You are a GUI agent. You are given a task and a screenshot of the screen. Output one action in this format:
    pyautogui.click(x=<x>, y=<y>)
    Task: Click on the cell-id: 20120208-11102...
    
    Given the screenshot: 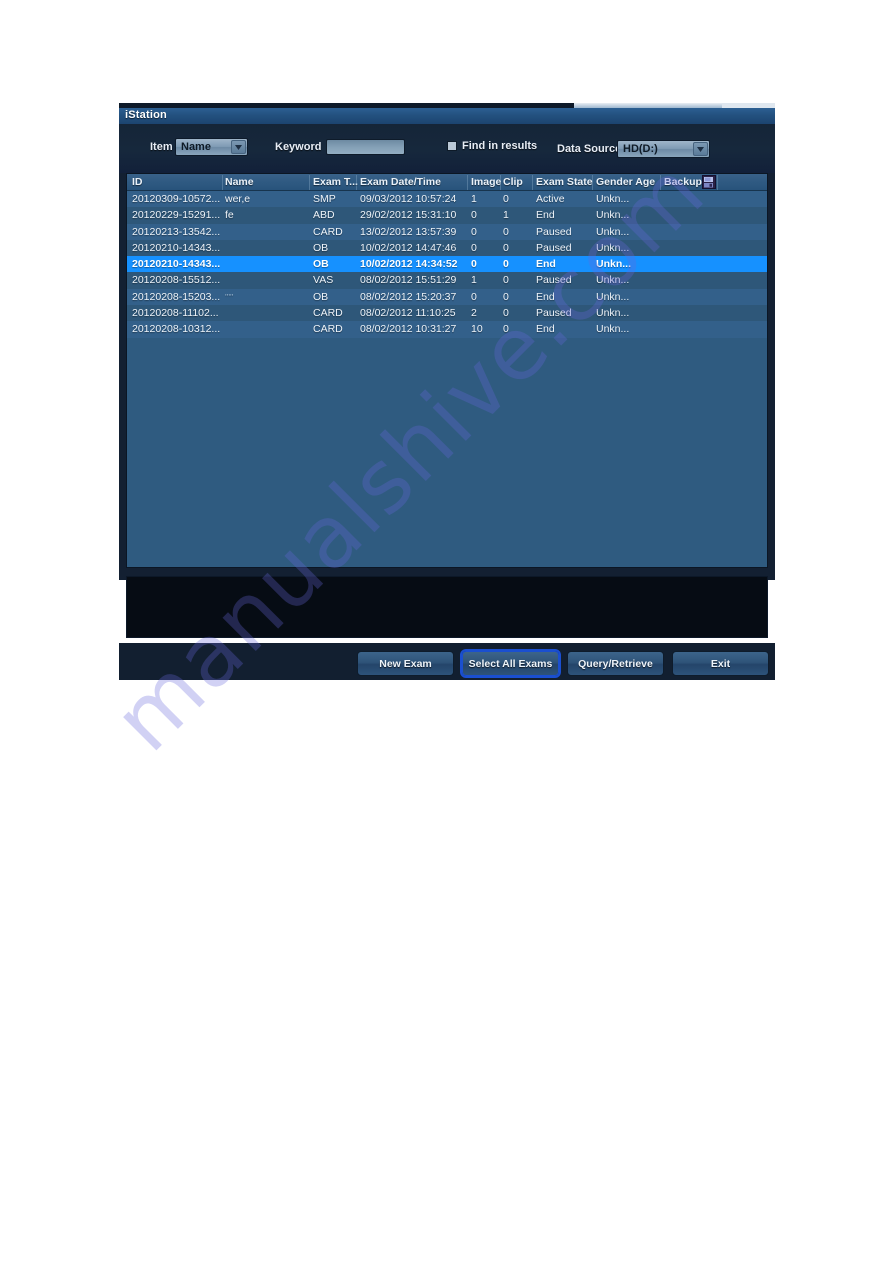 What is the action you would take?
    pyautogui.click(x=175, y=313)
    